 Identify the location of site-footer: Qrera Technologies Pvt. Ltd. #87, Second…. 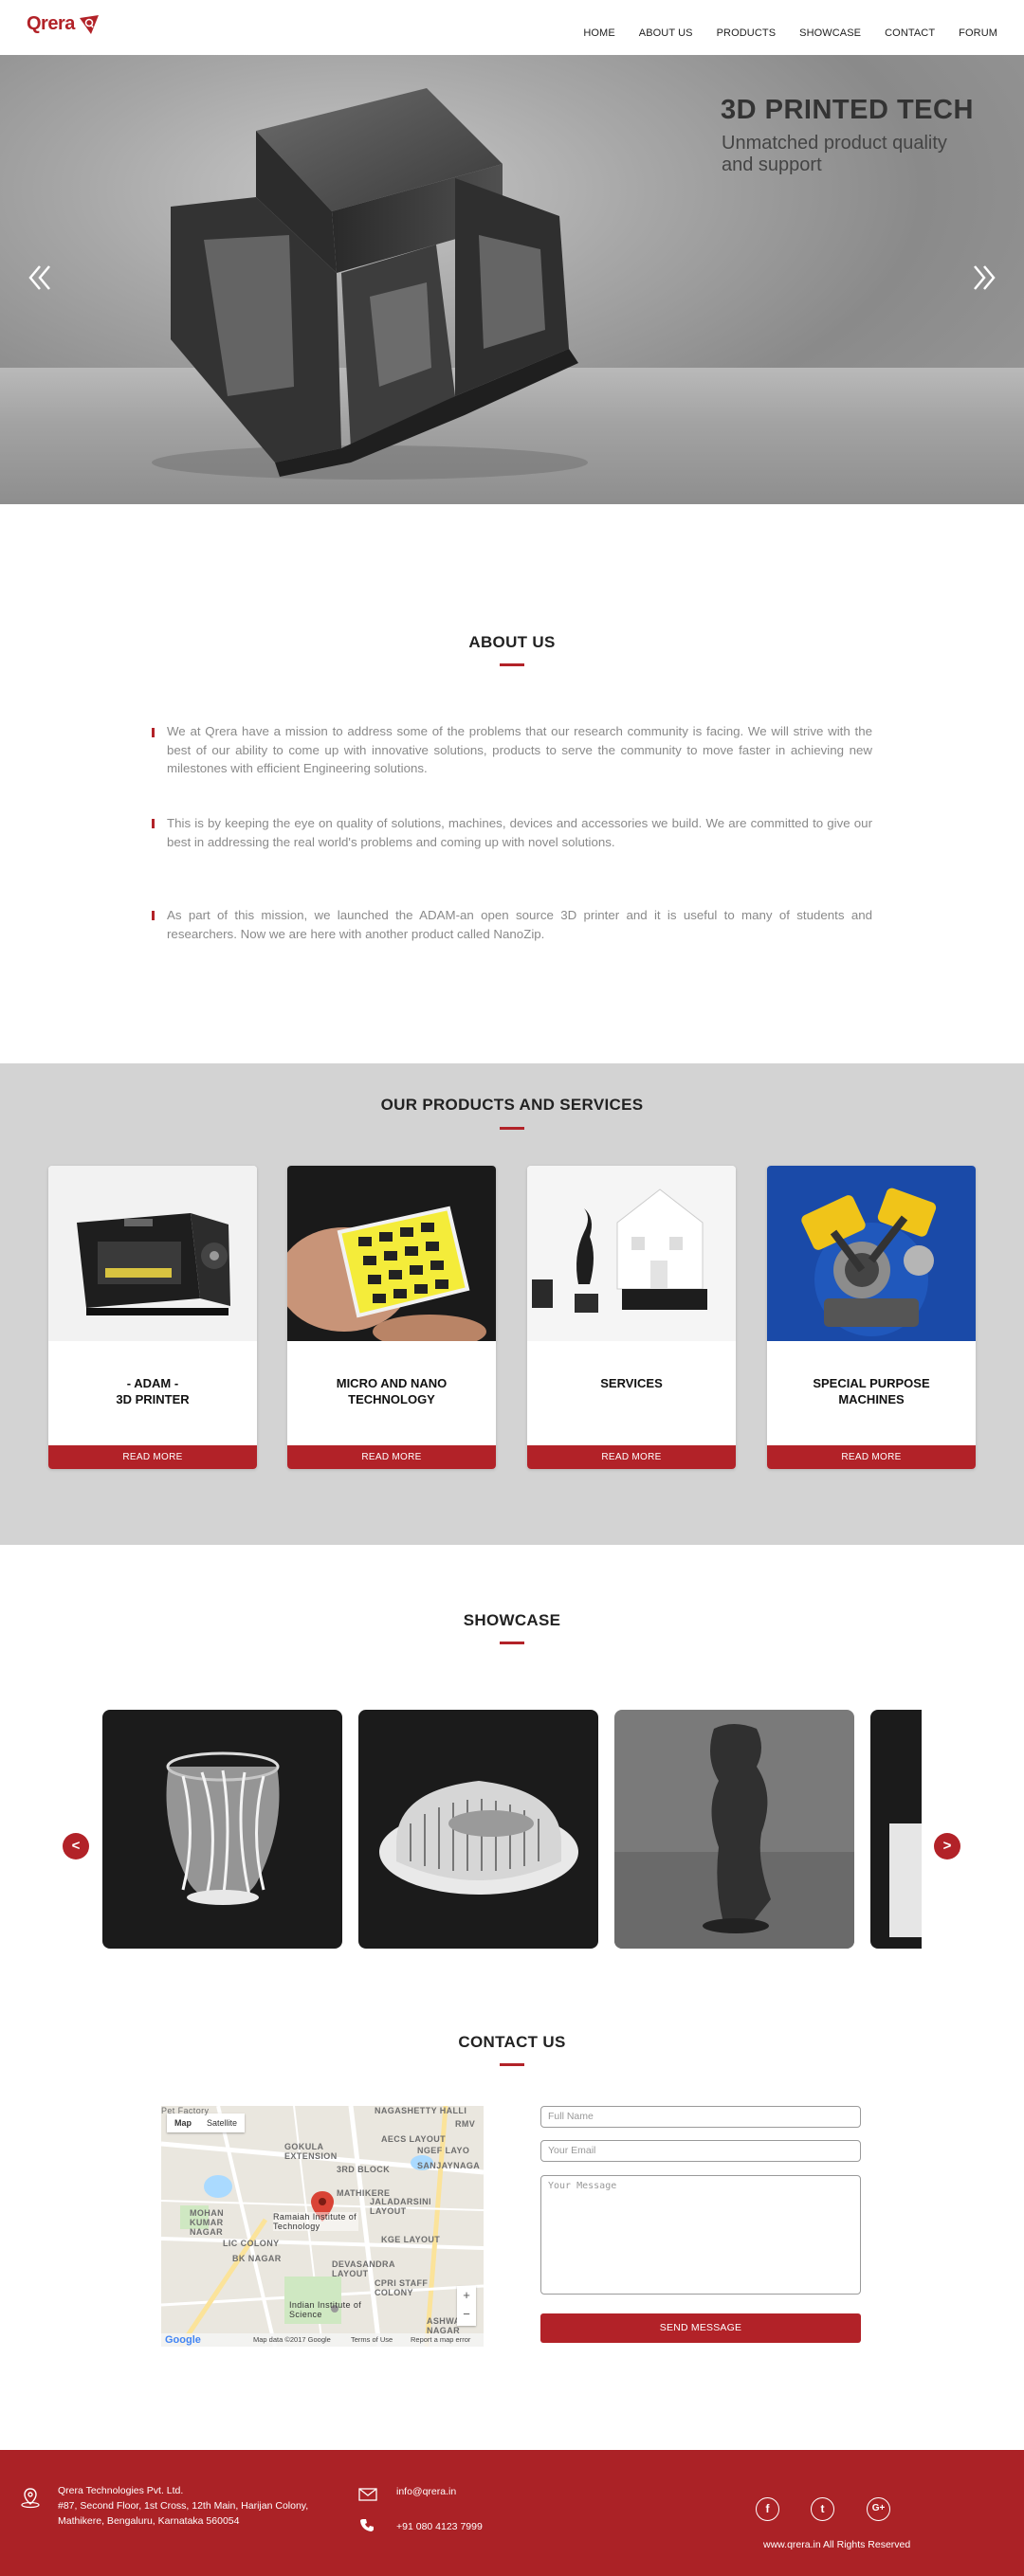
(512, 2513).